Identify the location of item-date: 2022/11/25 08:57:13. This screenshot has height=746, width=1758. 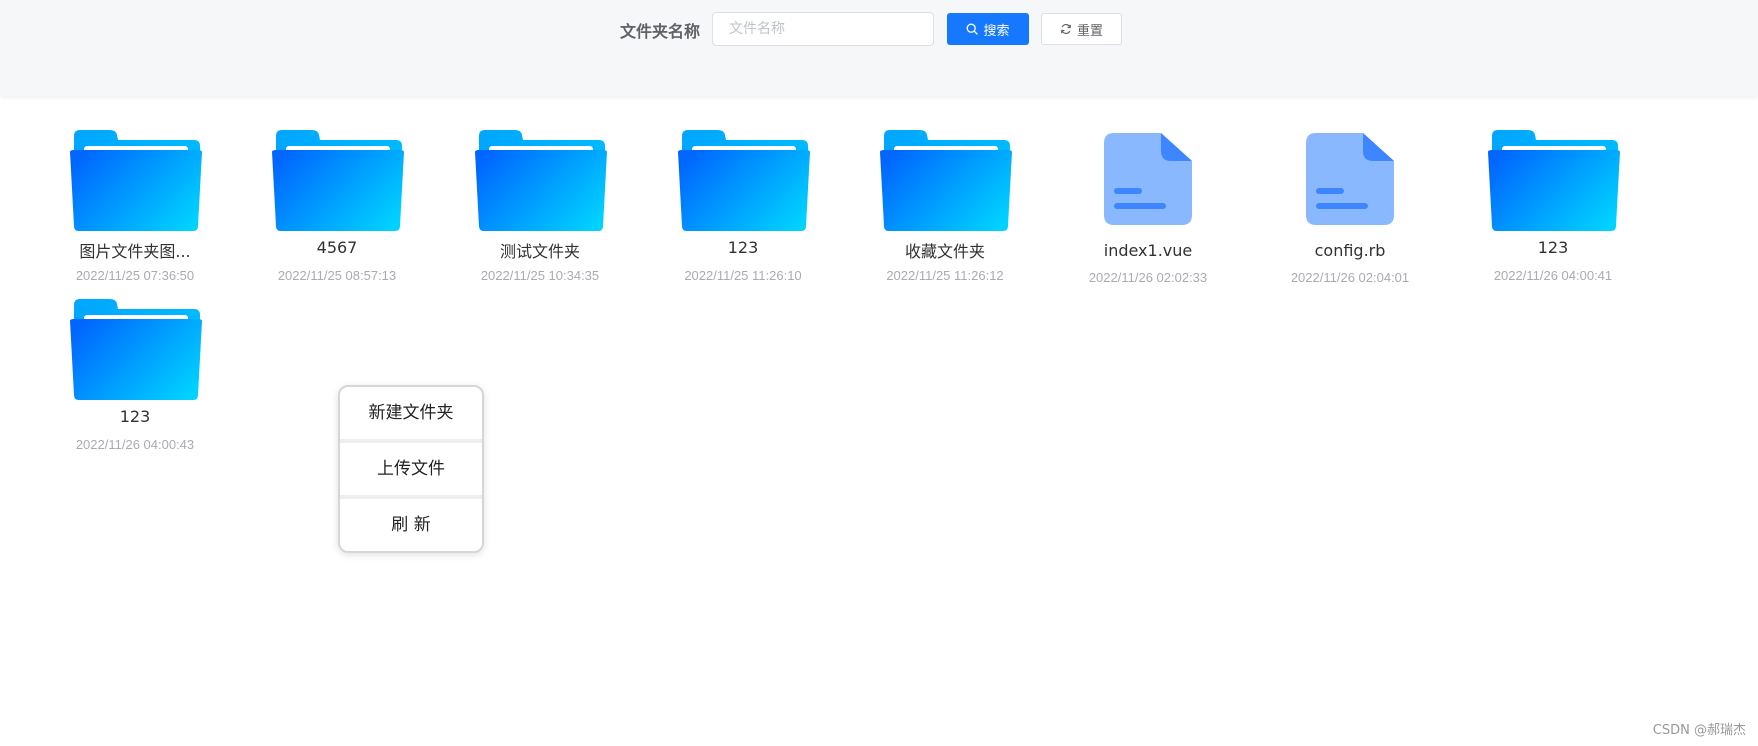
(337, 275).